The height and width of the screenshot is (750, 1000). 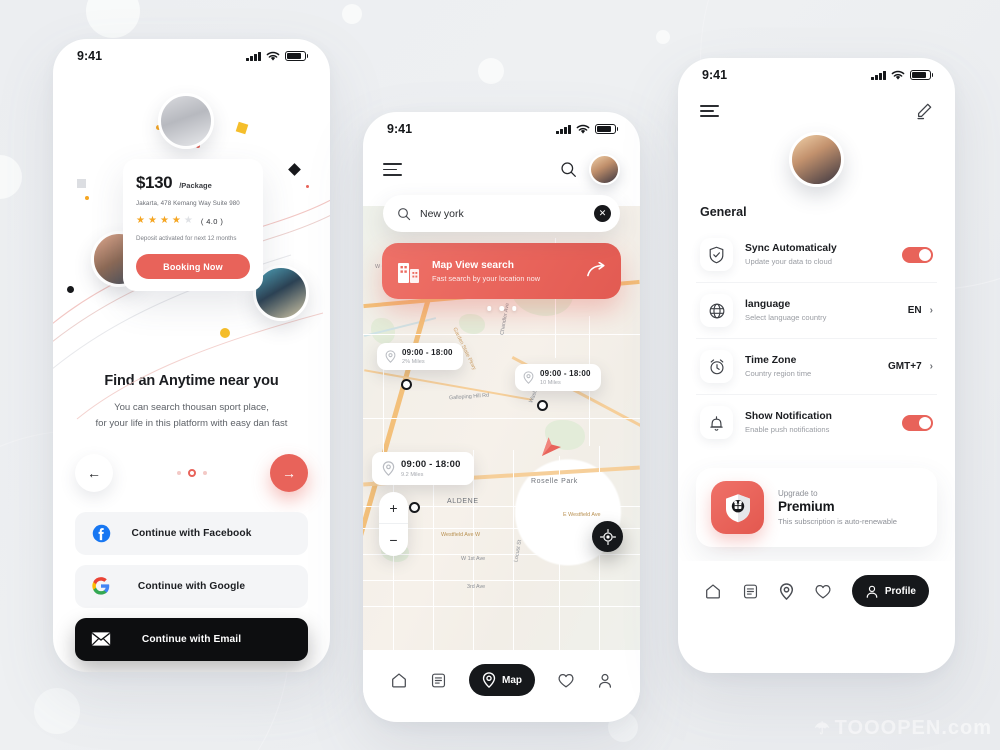 I want to click on nav-item-map-label: Map, so click(x=512, y=680).